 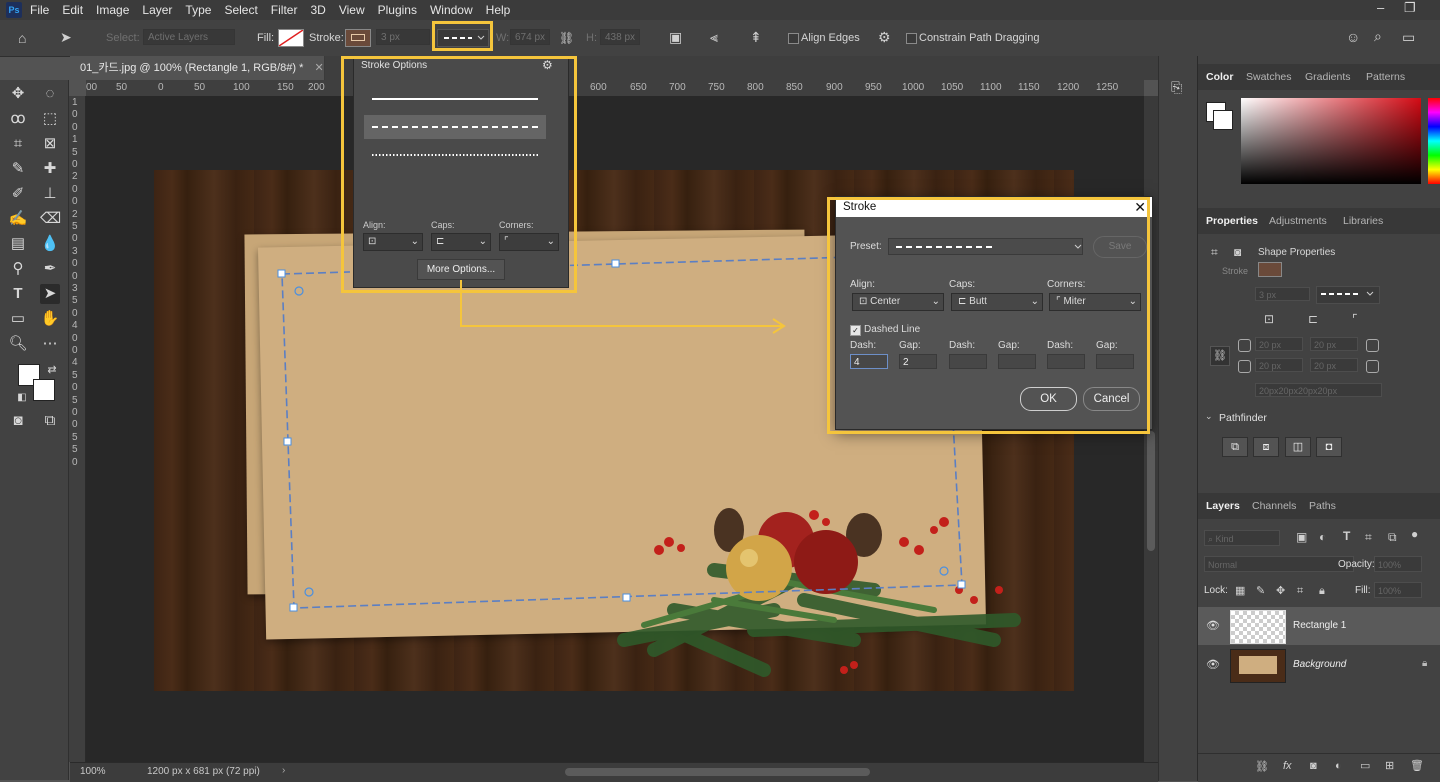 I want to click on swap-colors-icon: ⇄, so click(x=52, y=370).